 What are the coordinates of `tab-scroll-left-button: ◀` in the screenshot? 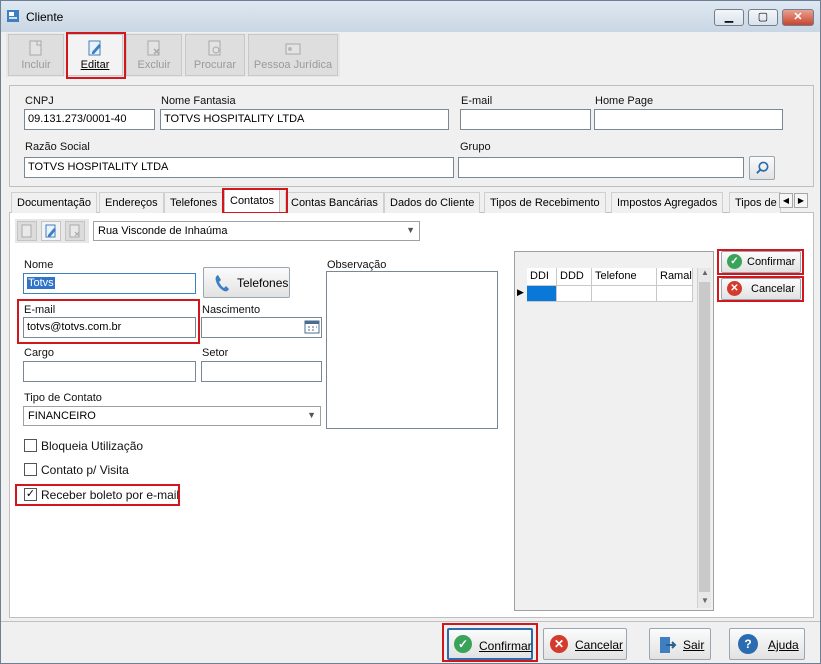 It's located at (786, 200).